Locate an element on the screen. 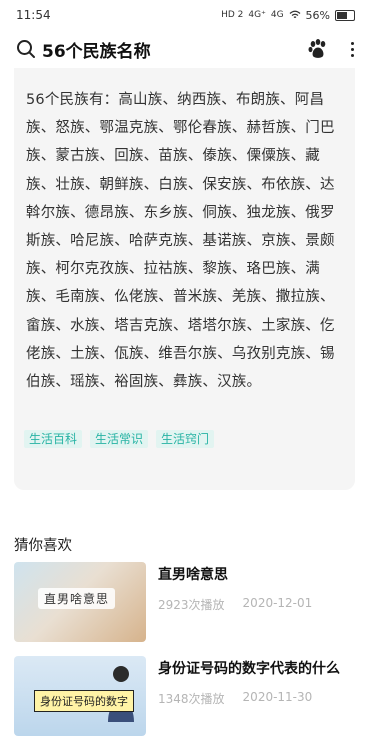  paw-icon is located at coordinates (318, 49).